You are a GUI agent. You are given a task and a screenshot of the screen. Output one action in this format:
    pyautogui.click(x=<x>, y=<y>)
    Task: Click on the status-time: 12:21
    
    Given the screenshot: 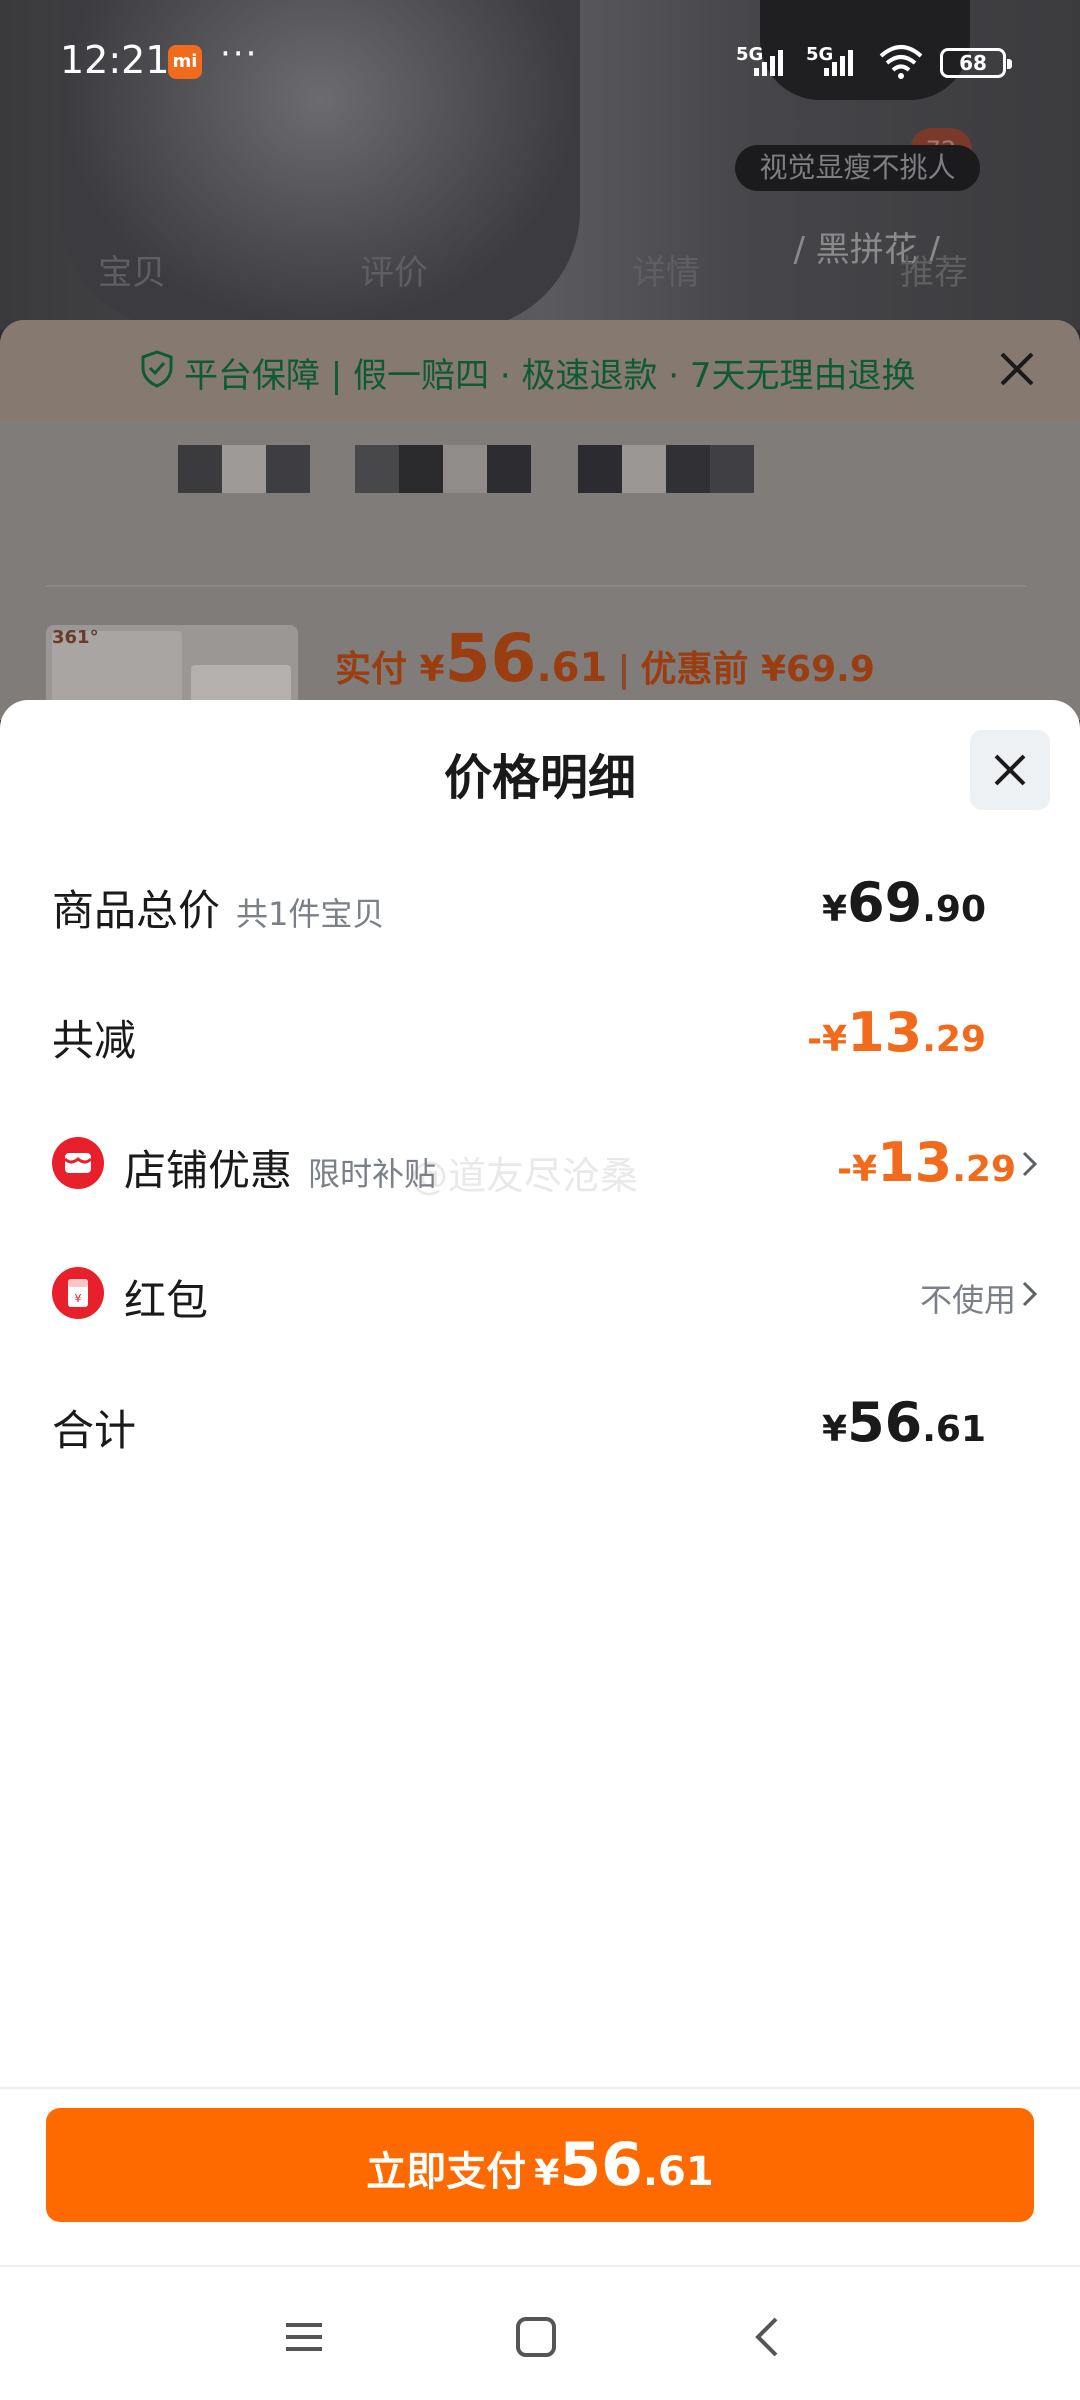 What is the action you would take?
    pyautogui.click(x=115, y=60)
    